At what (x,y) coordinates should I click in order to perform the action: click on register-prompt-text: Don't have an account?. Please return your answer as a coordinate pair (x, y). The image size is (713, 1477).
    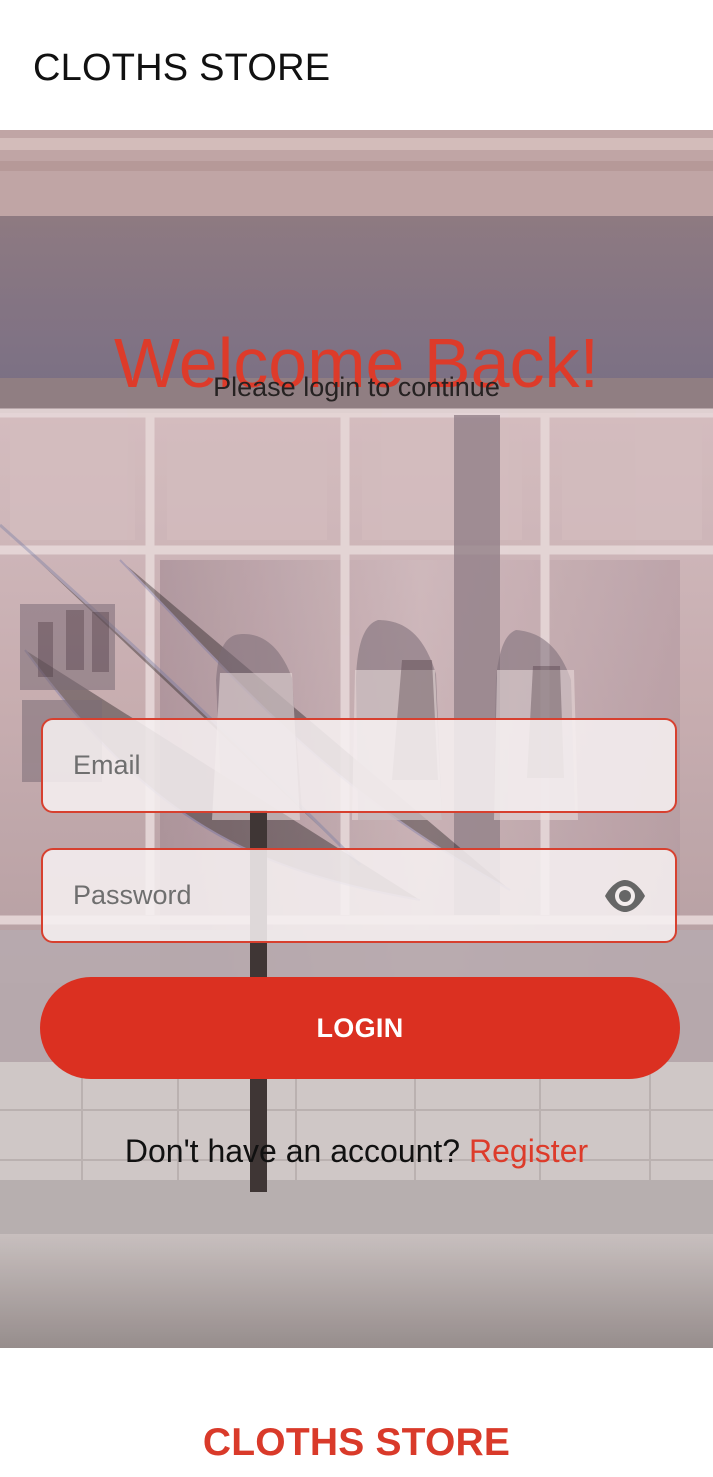
    Looking at the image, I should click on (296, 1151).